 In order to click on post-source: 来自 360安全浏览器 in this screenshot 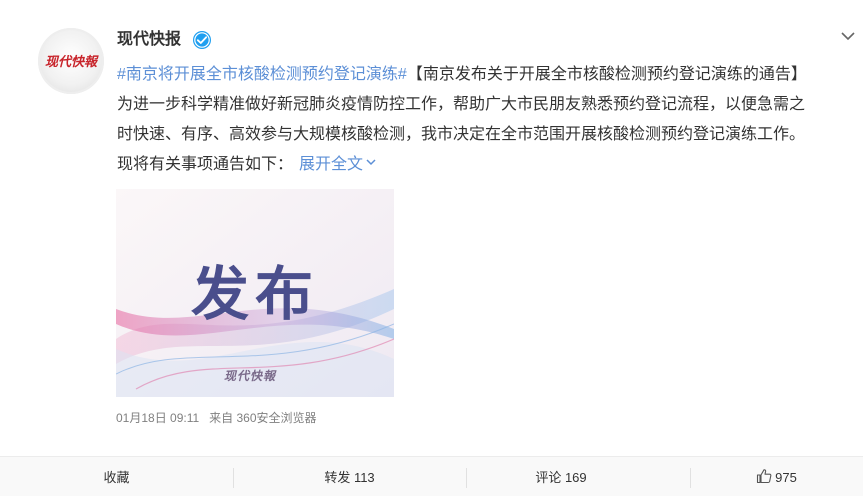, I will do `click(263, 418)`.